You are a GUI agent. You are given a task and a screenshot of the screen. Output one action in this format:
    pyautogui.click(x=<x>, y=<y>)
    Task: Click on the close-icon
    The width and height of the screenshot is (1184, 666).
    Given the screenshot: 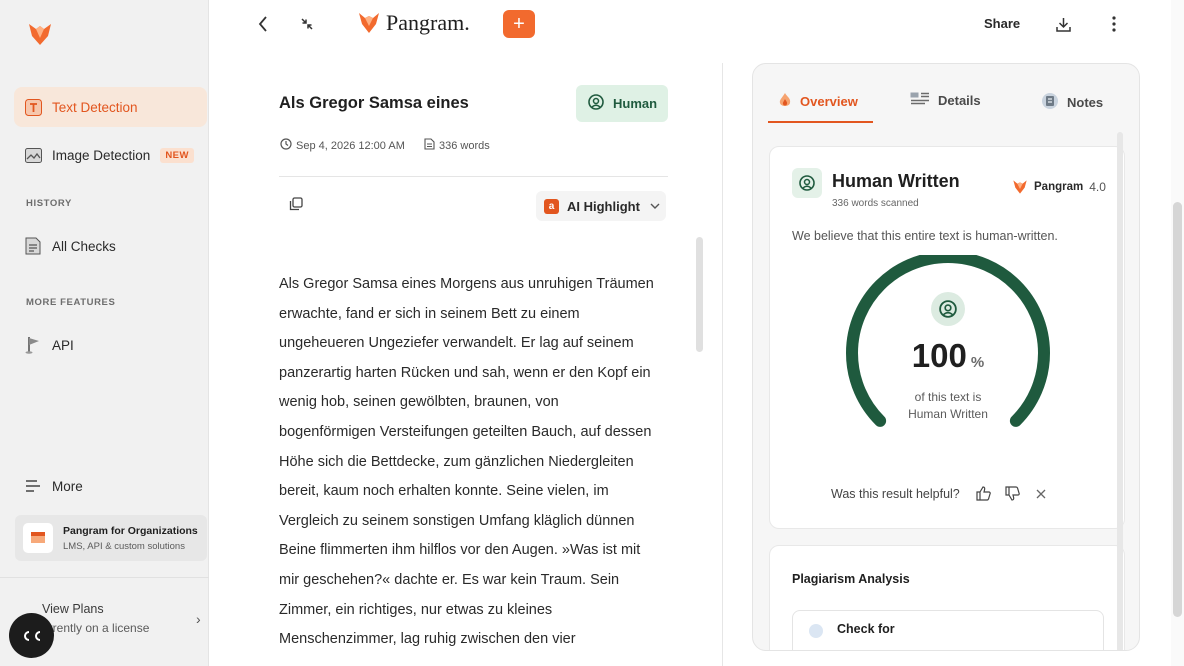 What is the action you would take?
    pyautogui.click(x=1041, y=494)
    